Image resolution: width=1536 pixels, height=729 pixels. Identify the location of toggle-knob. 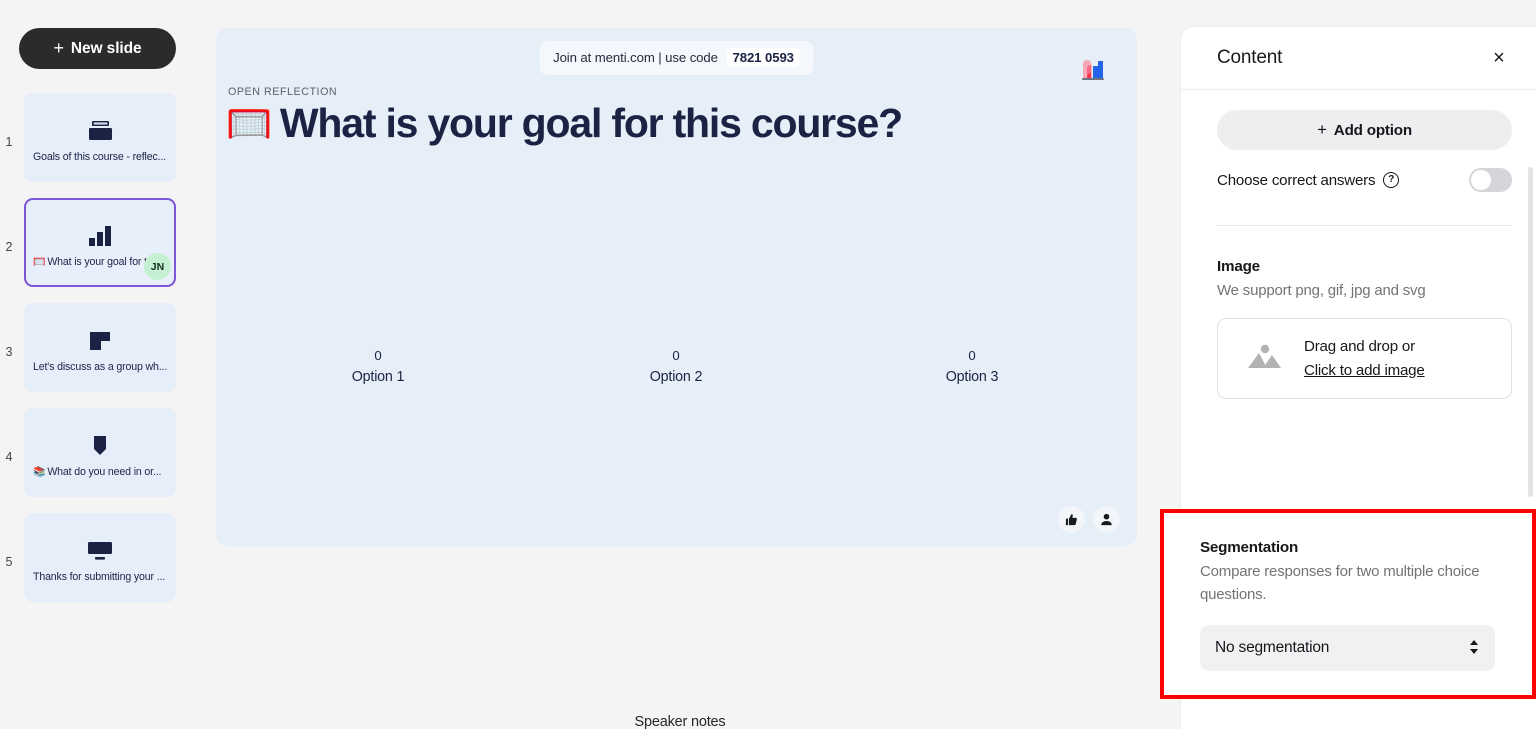
(1481, 180).